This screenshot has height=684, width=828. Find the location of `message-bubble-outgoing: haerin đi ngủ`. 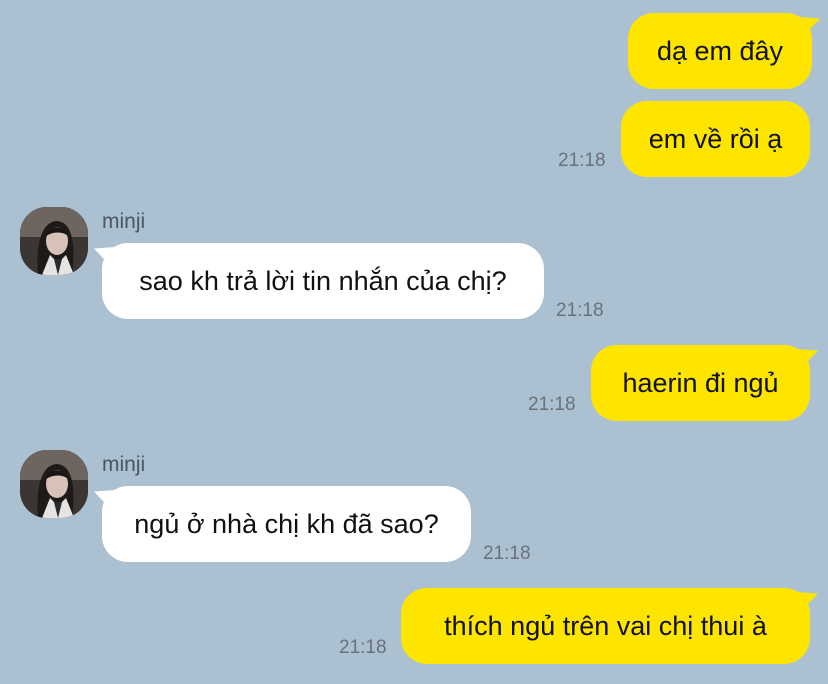

message-bubble-outgoing: haerin đi ngủ is located at coordinates (700, 383).